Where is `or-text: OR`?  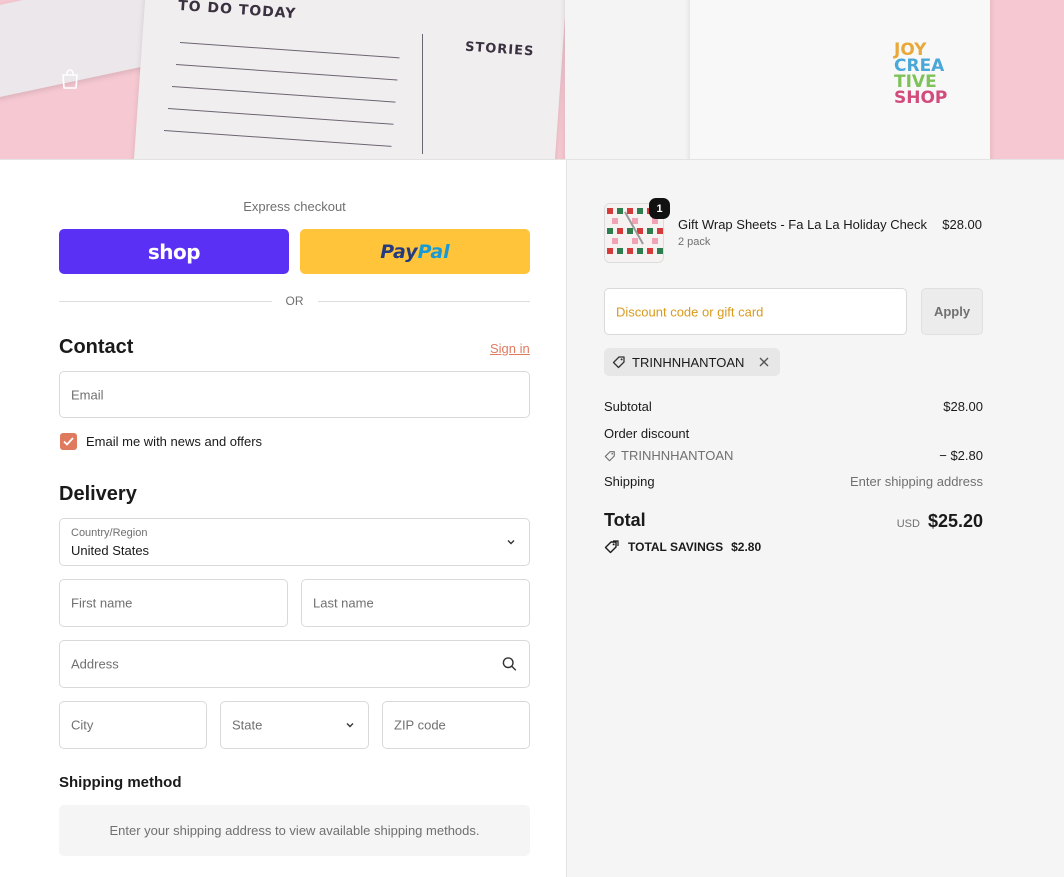 or-text: OR is located at coordinates (294, 301).